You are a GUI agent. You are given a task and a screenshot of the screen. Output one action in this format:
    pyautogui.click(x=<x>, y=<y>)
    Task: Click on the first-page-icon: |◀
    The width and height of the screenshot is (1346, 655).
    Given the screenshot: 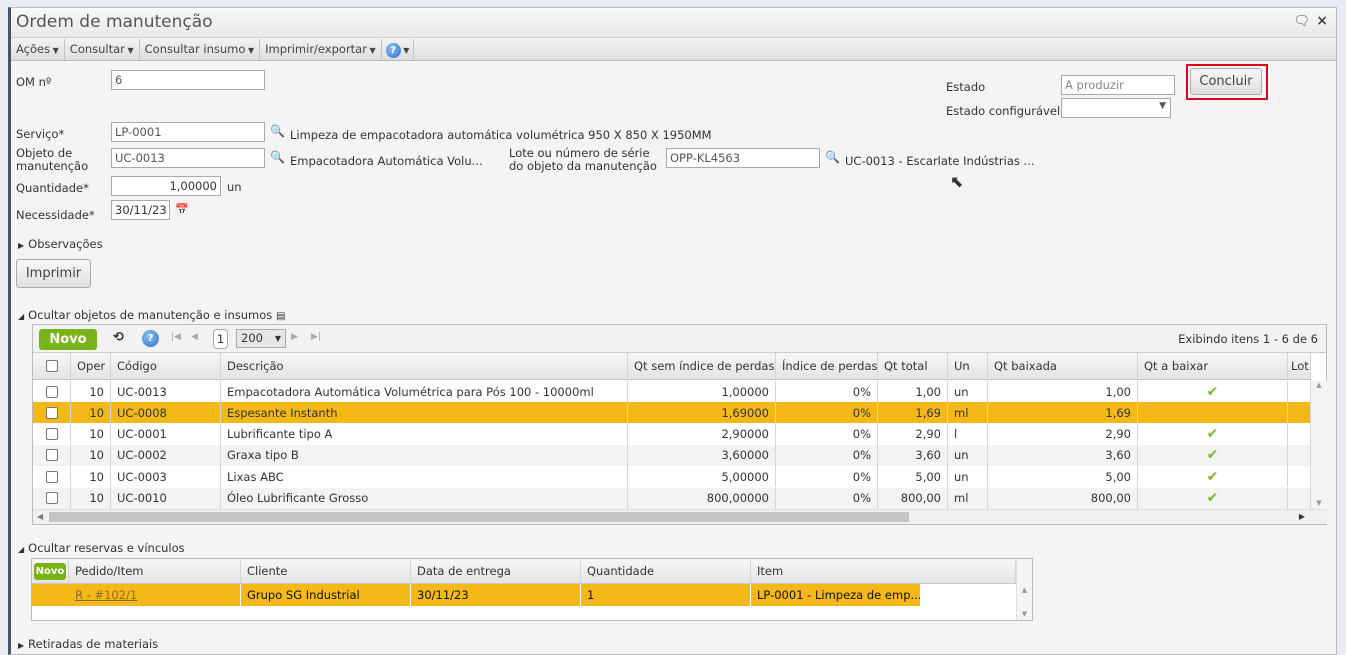 What is the action you would take?
    pyautogui.click(x=176, y=337)
    